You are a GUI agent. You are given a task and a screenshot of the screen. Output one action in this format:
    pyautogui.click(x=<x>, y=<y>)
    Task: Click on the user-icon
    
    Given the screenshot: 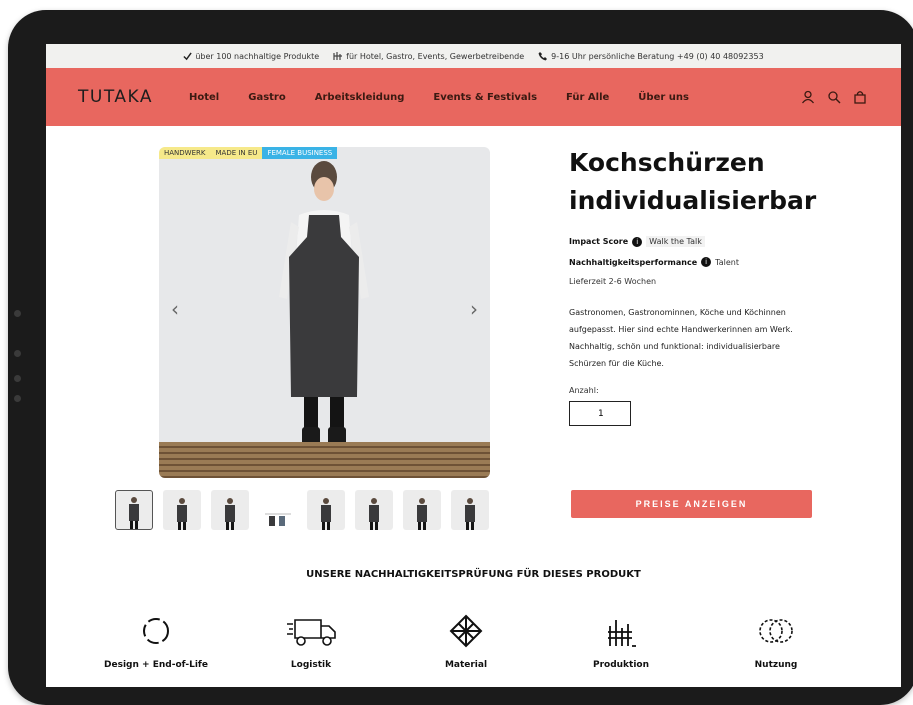 What is the action you would take?
    pyautogui.click(x=808, y=97)
    